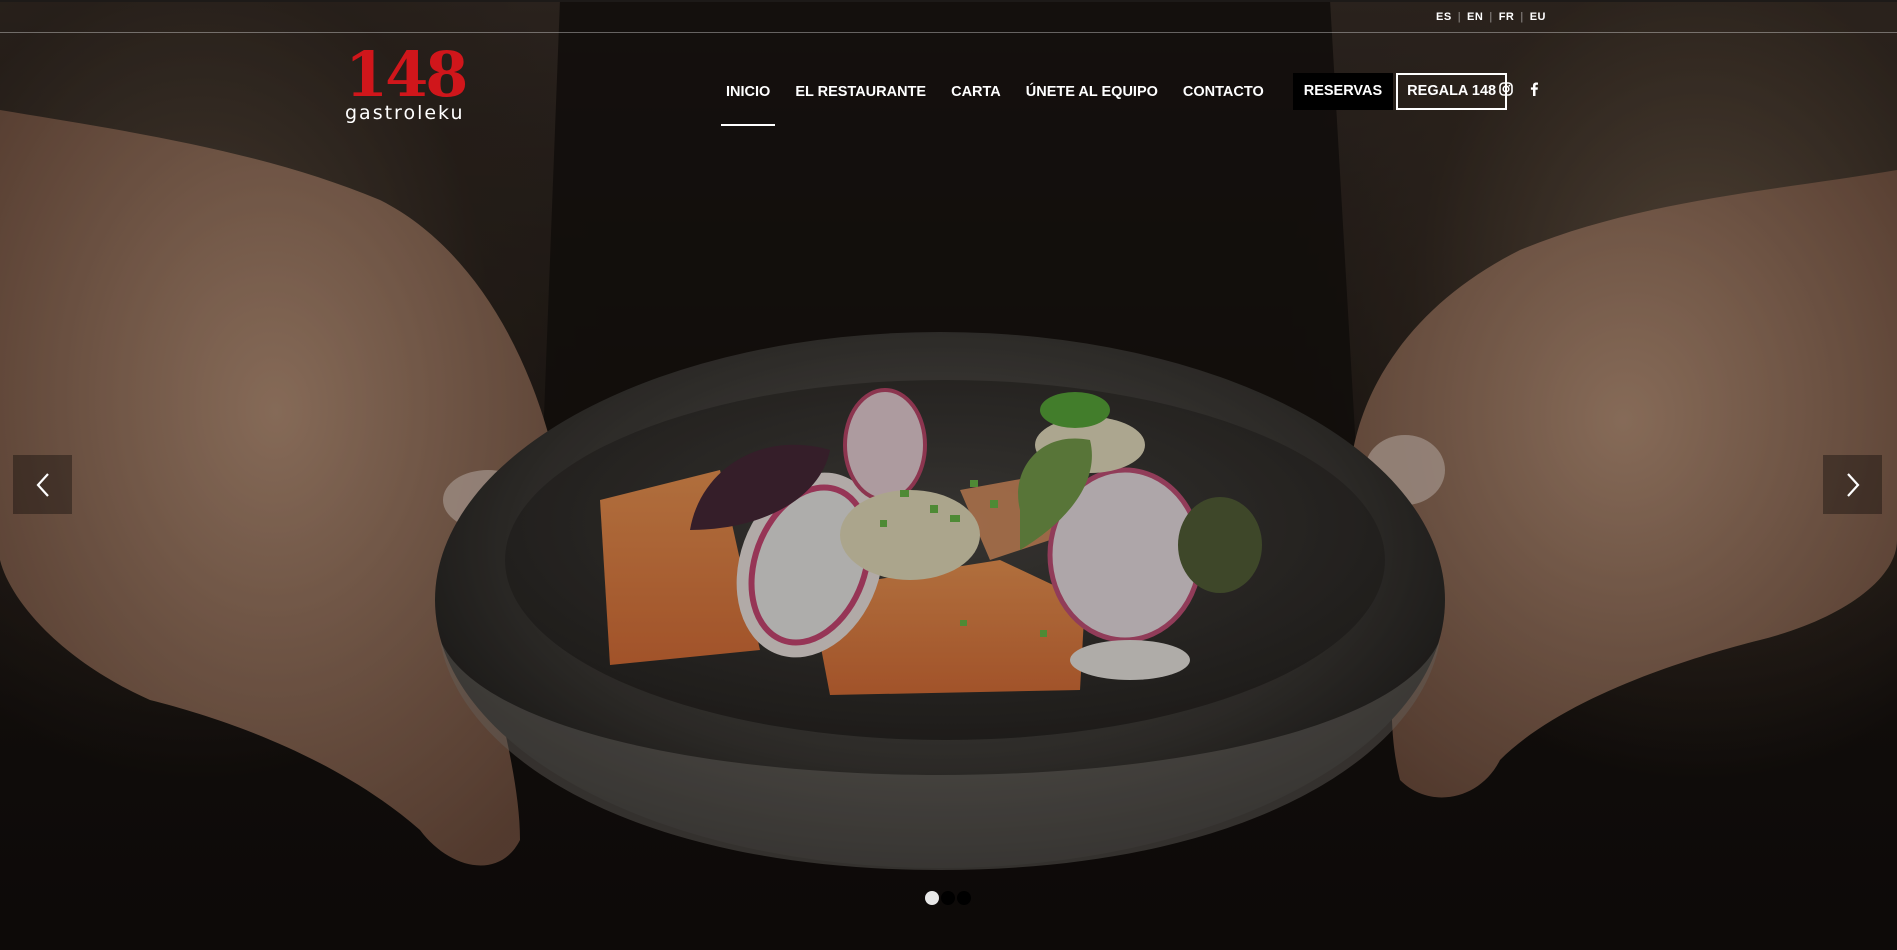  What do you see at coordinates (1223, 92) in the screenshot?
I see `nav-contacto: CONTACTO` at bounding box center [1223, 92].